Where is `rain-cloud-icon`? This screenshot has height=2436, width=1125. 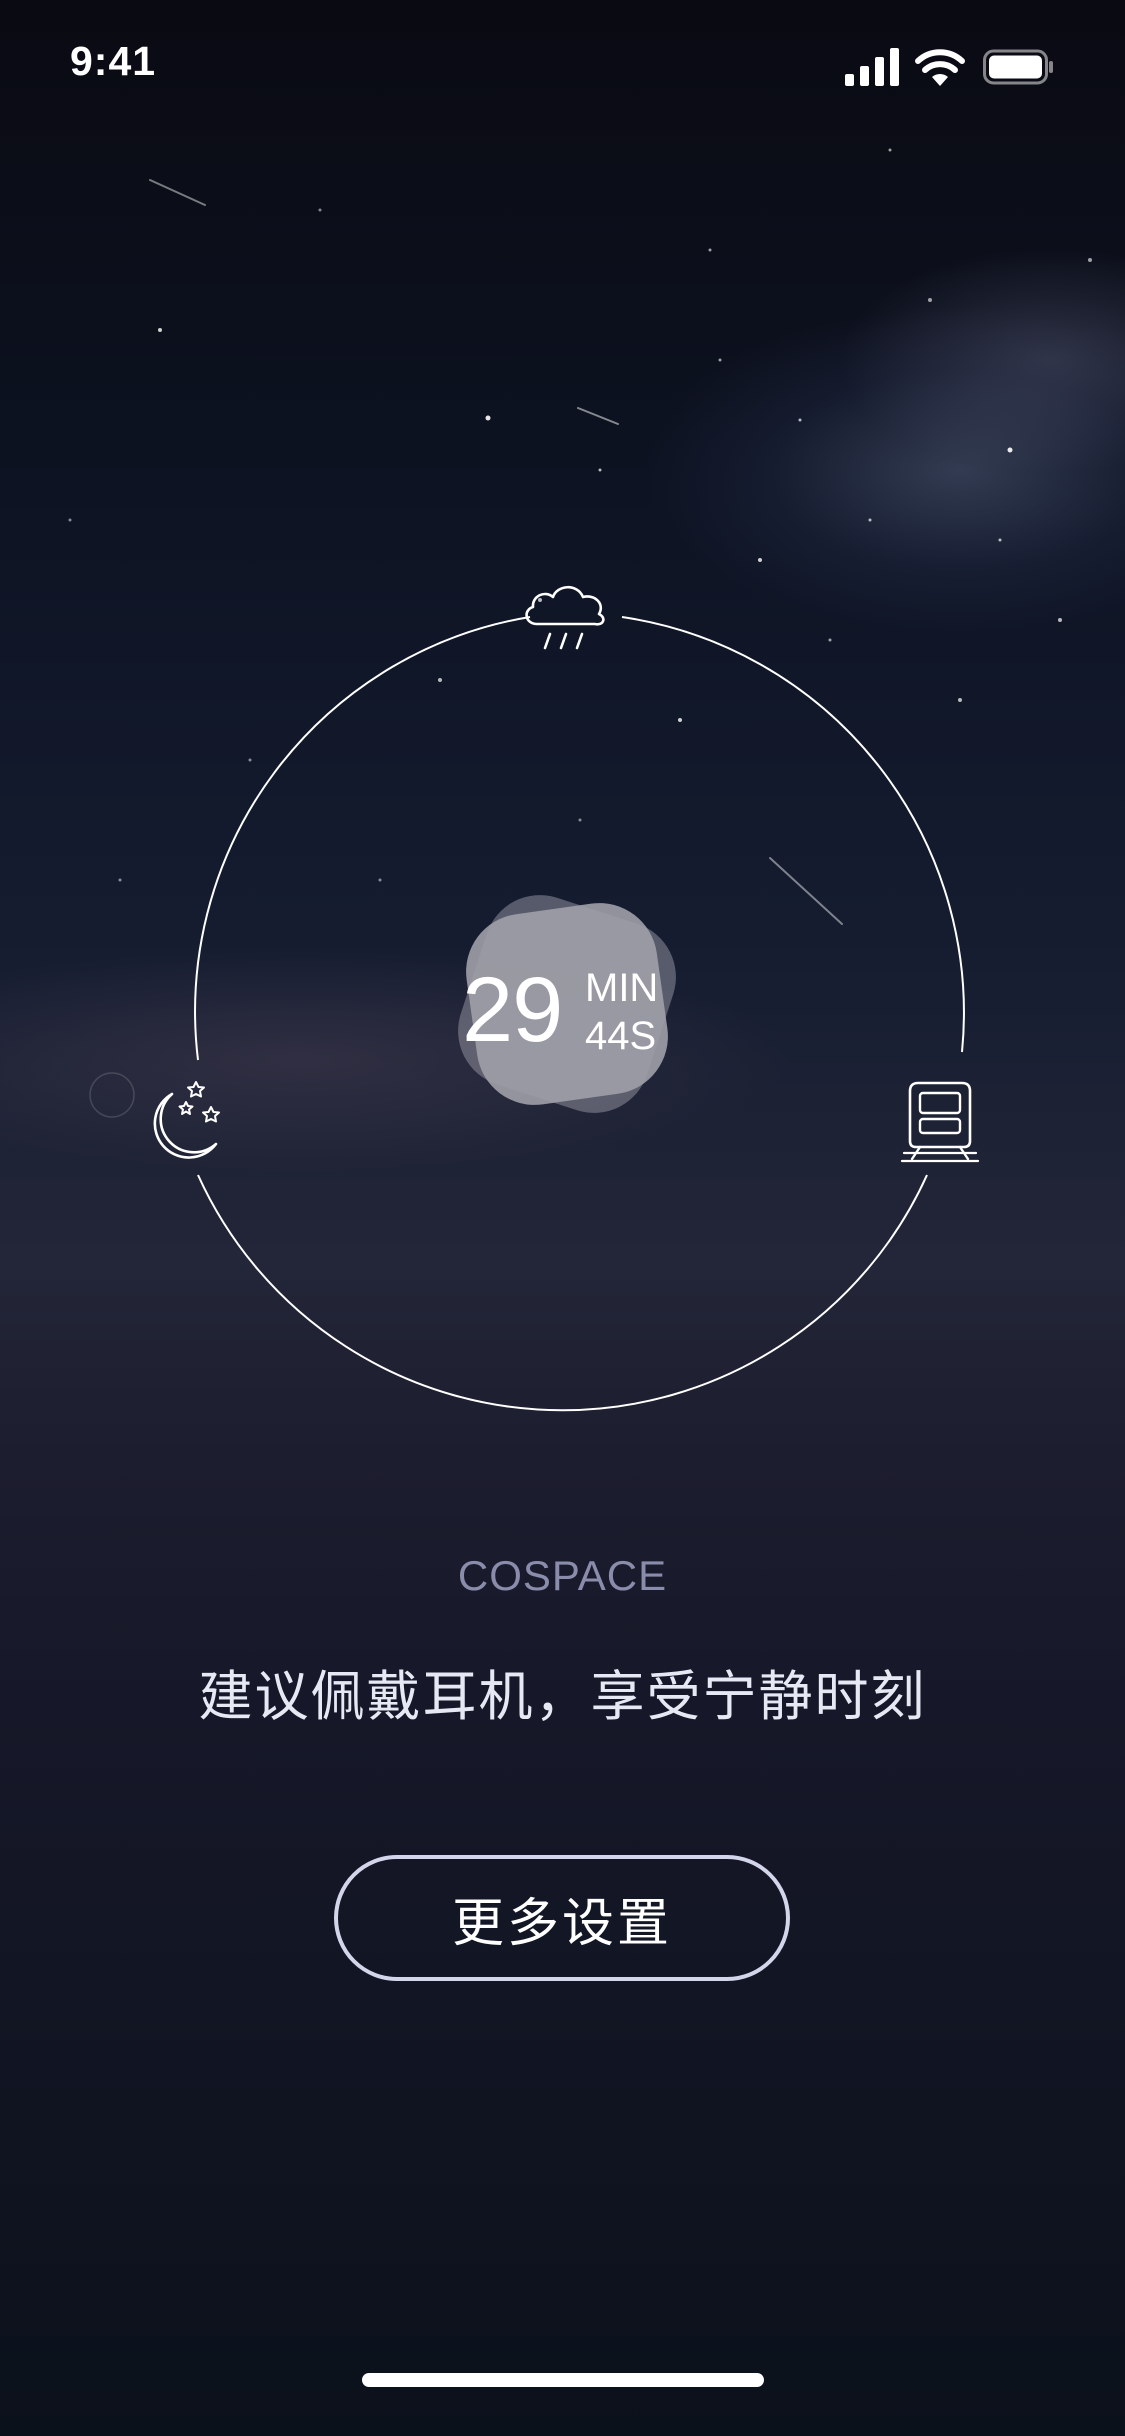
rain-cloud-icon is located at coordinates (565, 617).